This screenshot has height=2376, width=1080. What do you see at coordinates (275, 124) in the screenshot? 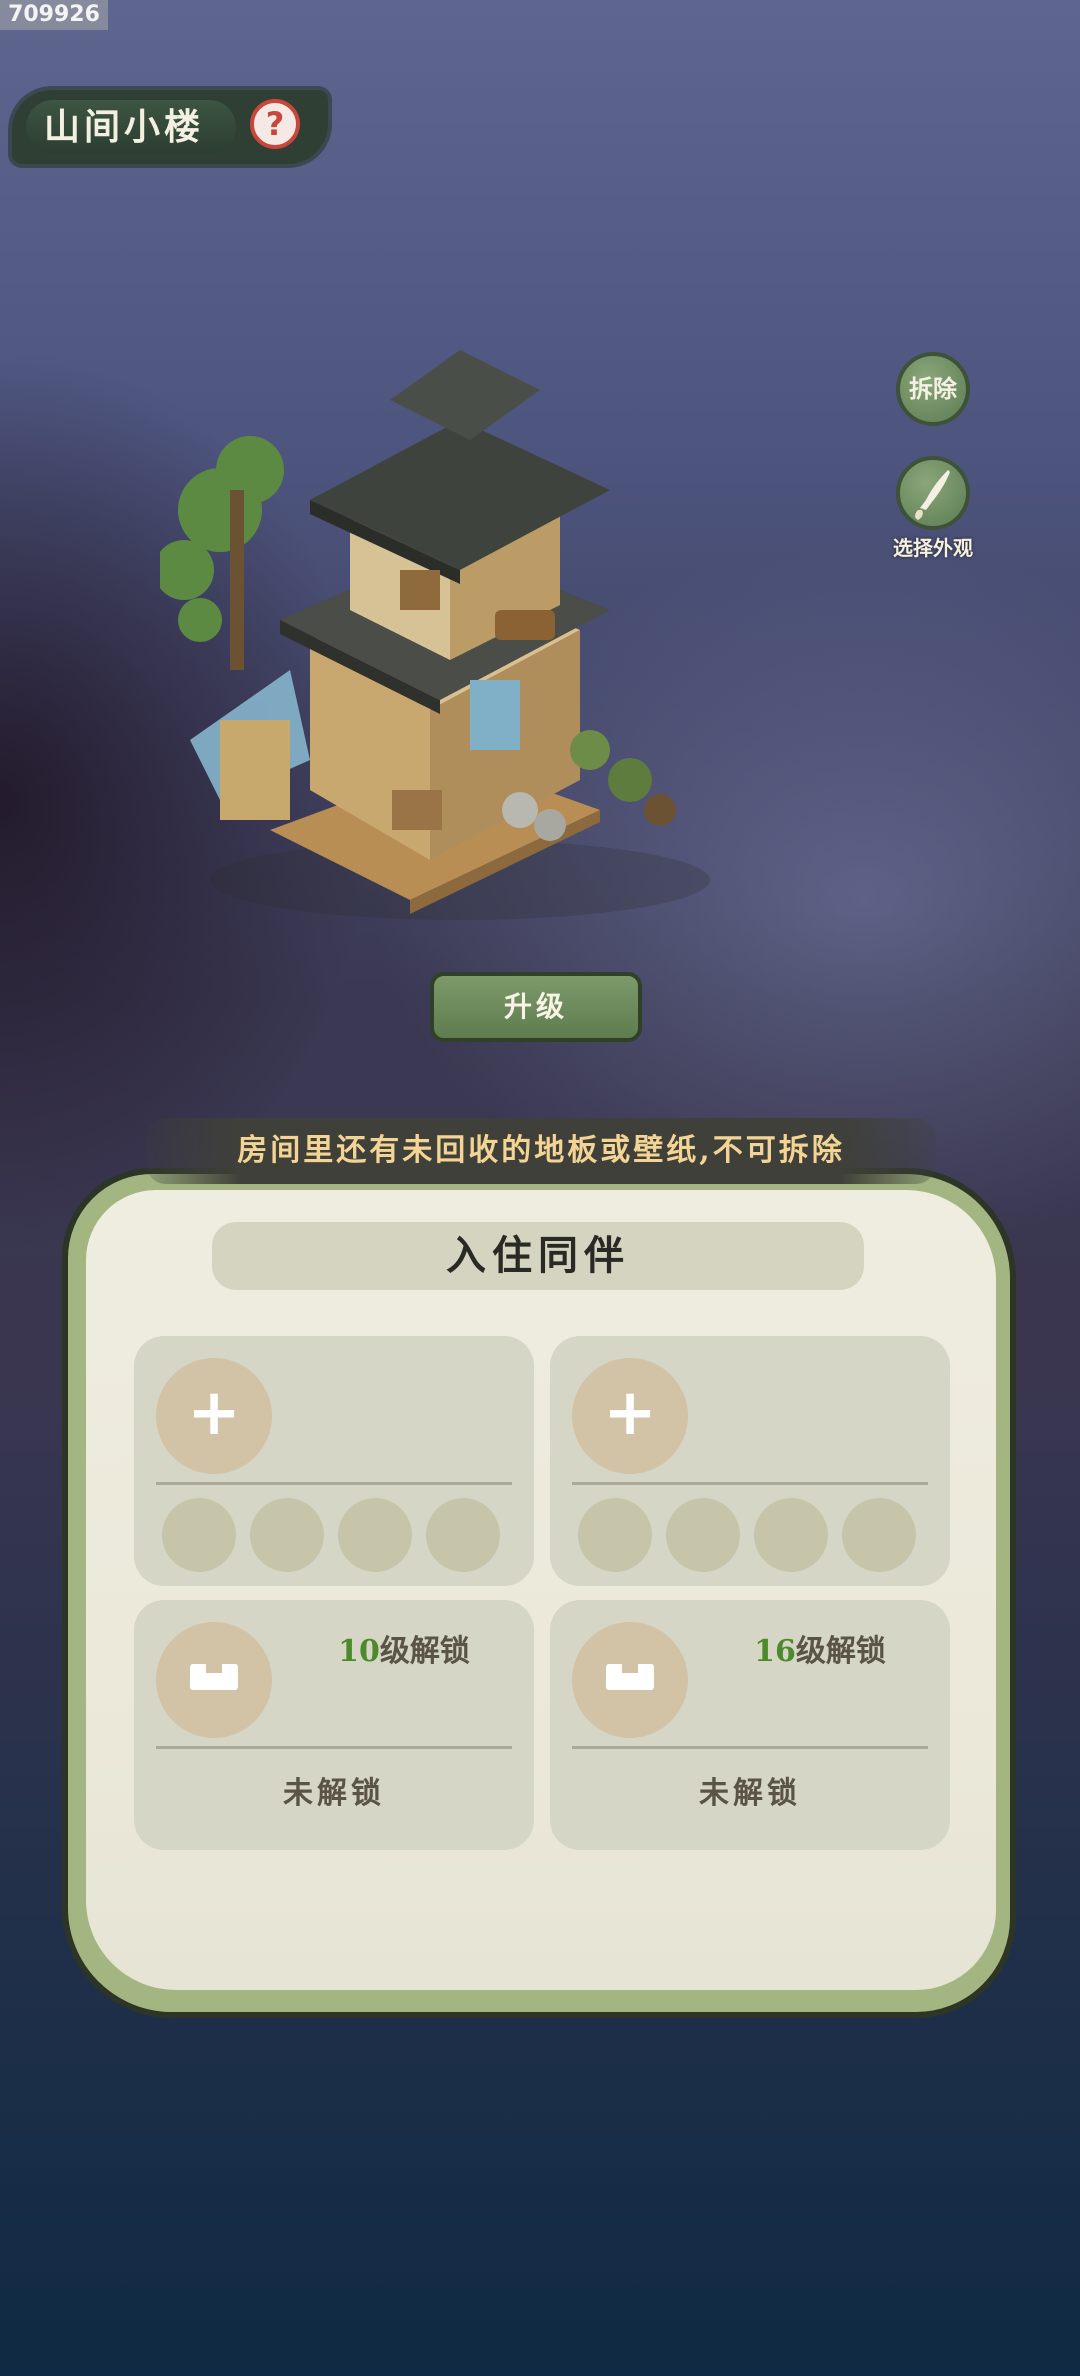
I see `help-icon: ?` at bounding box center [275, 124].